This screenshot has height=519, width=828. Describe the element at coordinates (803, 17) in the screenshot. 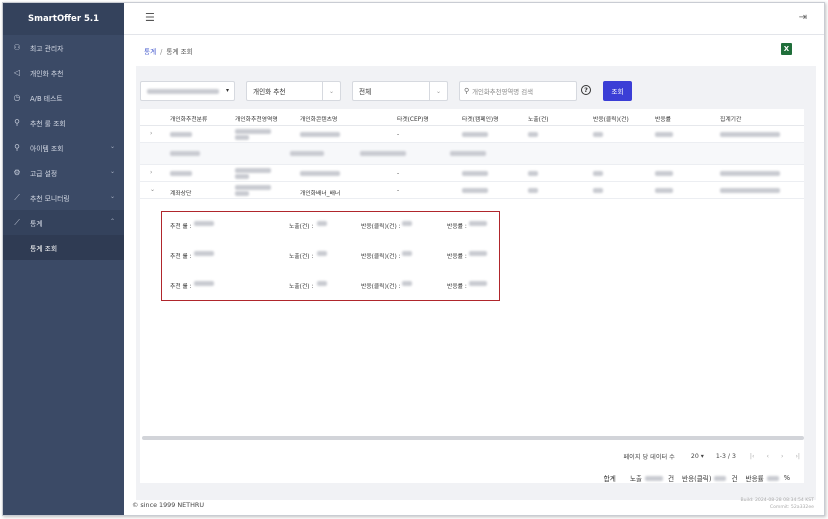

I see `logout-icon: ⇥` at that location.